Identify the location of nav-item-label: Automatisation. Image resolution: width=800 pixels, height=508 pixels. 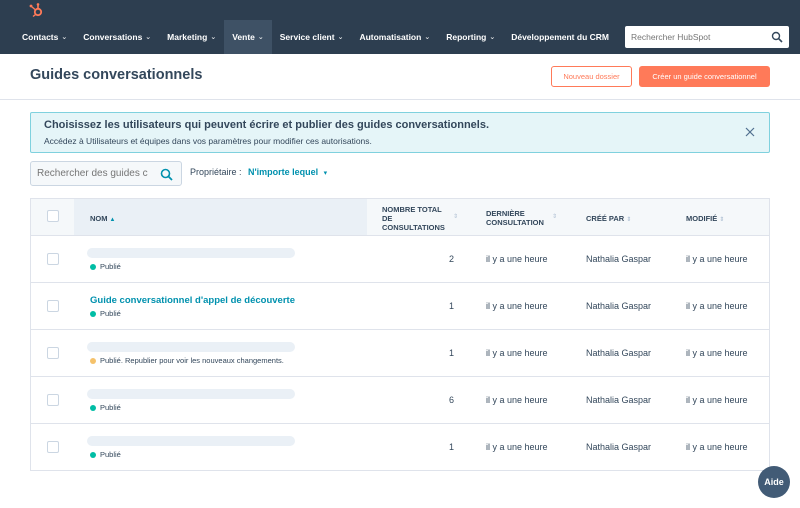
(390, 37).